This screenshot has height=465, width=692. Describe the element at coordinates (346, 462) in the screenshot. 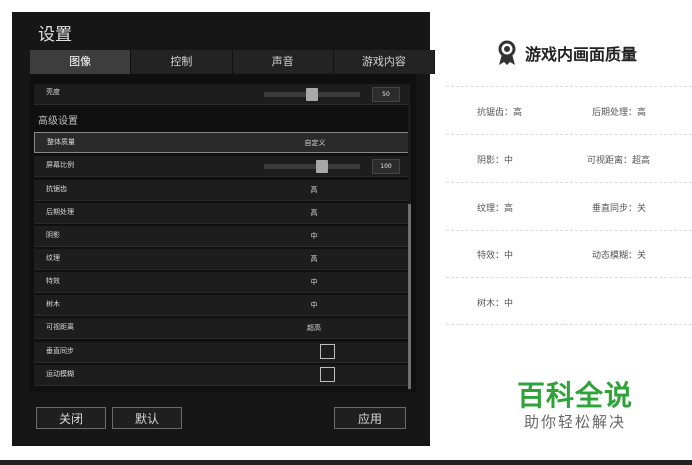

I see `bottom-bar` at that location.